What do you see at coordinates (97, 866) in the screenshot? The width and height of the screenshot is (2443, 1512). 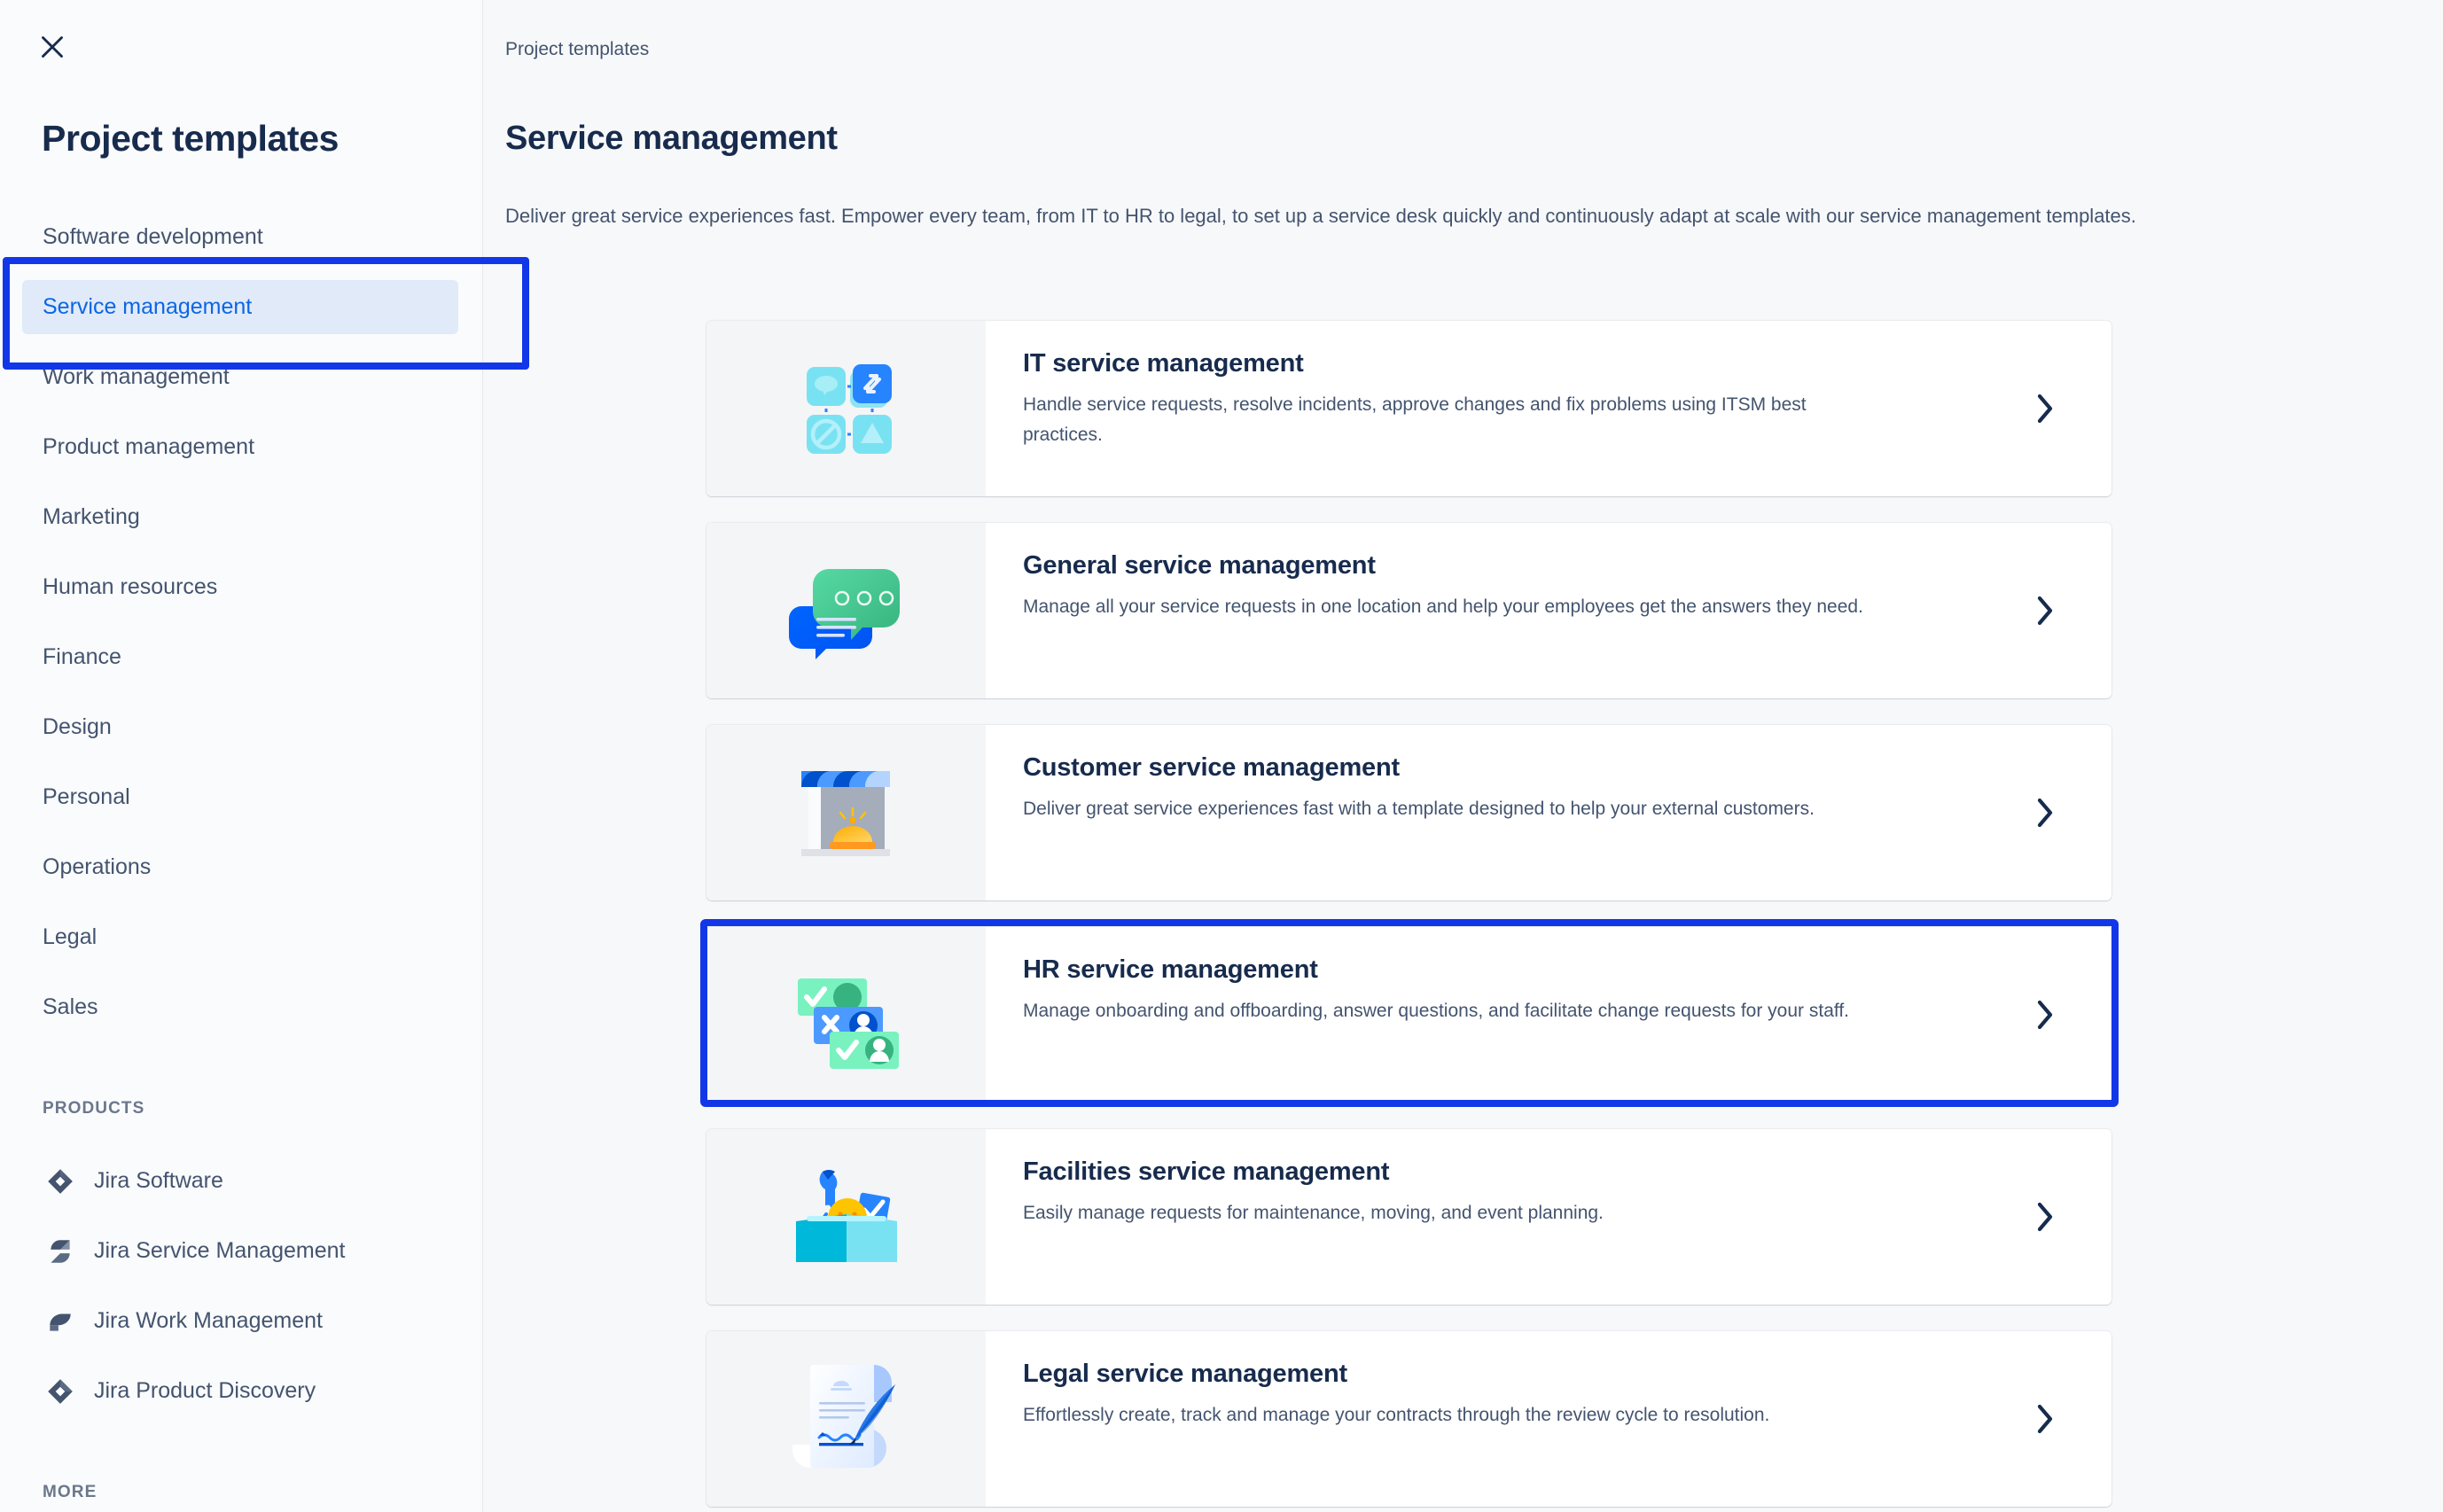 I see `sidebar-item-label: Operations` at bounding box center [97, 866].